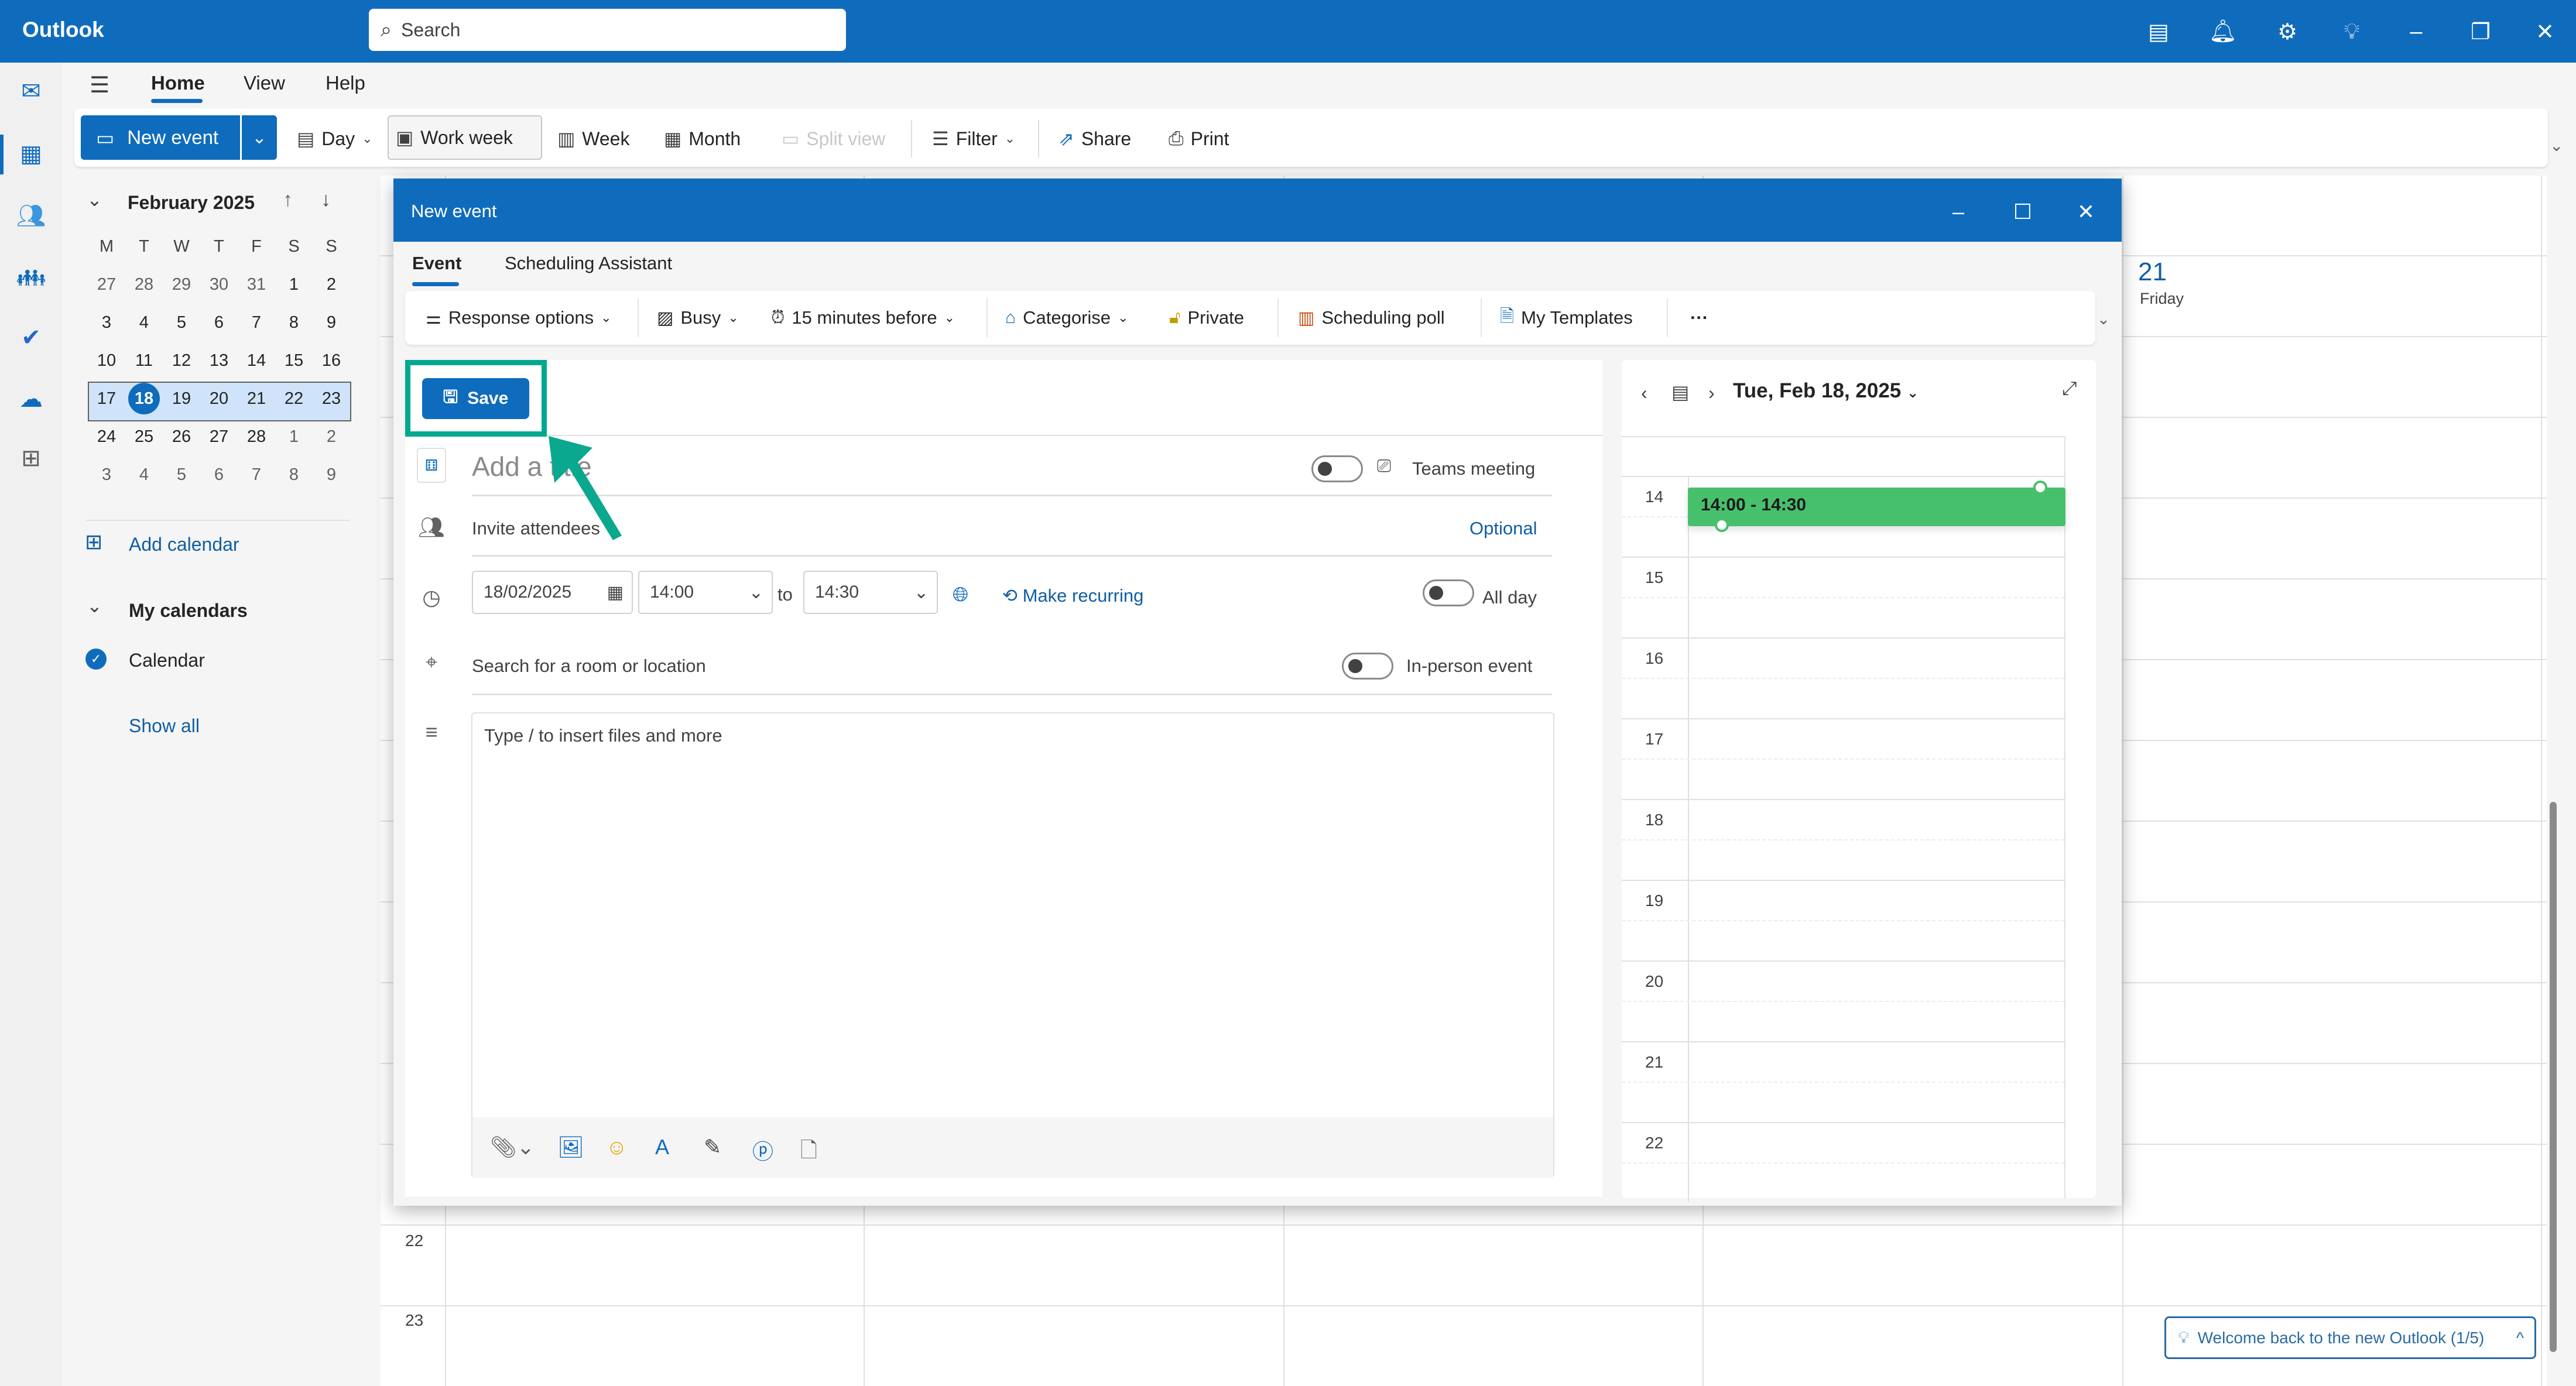 This screenshot has height=1386, width=2576. Describe the element at coordinates (144, 436) in the screenshot. I see `mini-calendar-day: 25` at that location.